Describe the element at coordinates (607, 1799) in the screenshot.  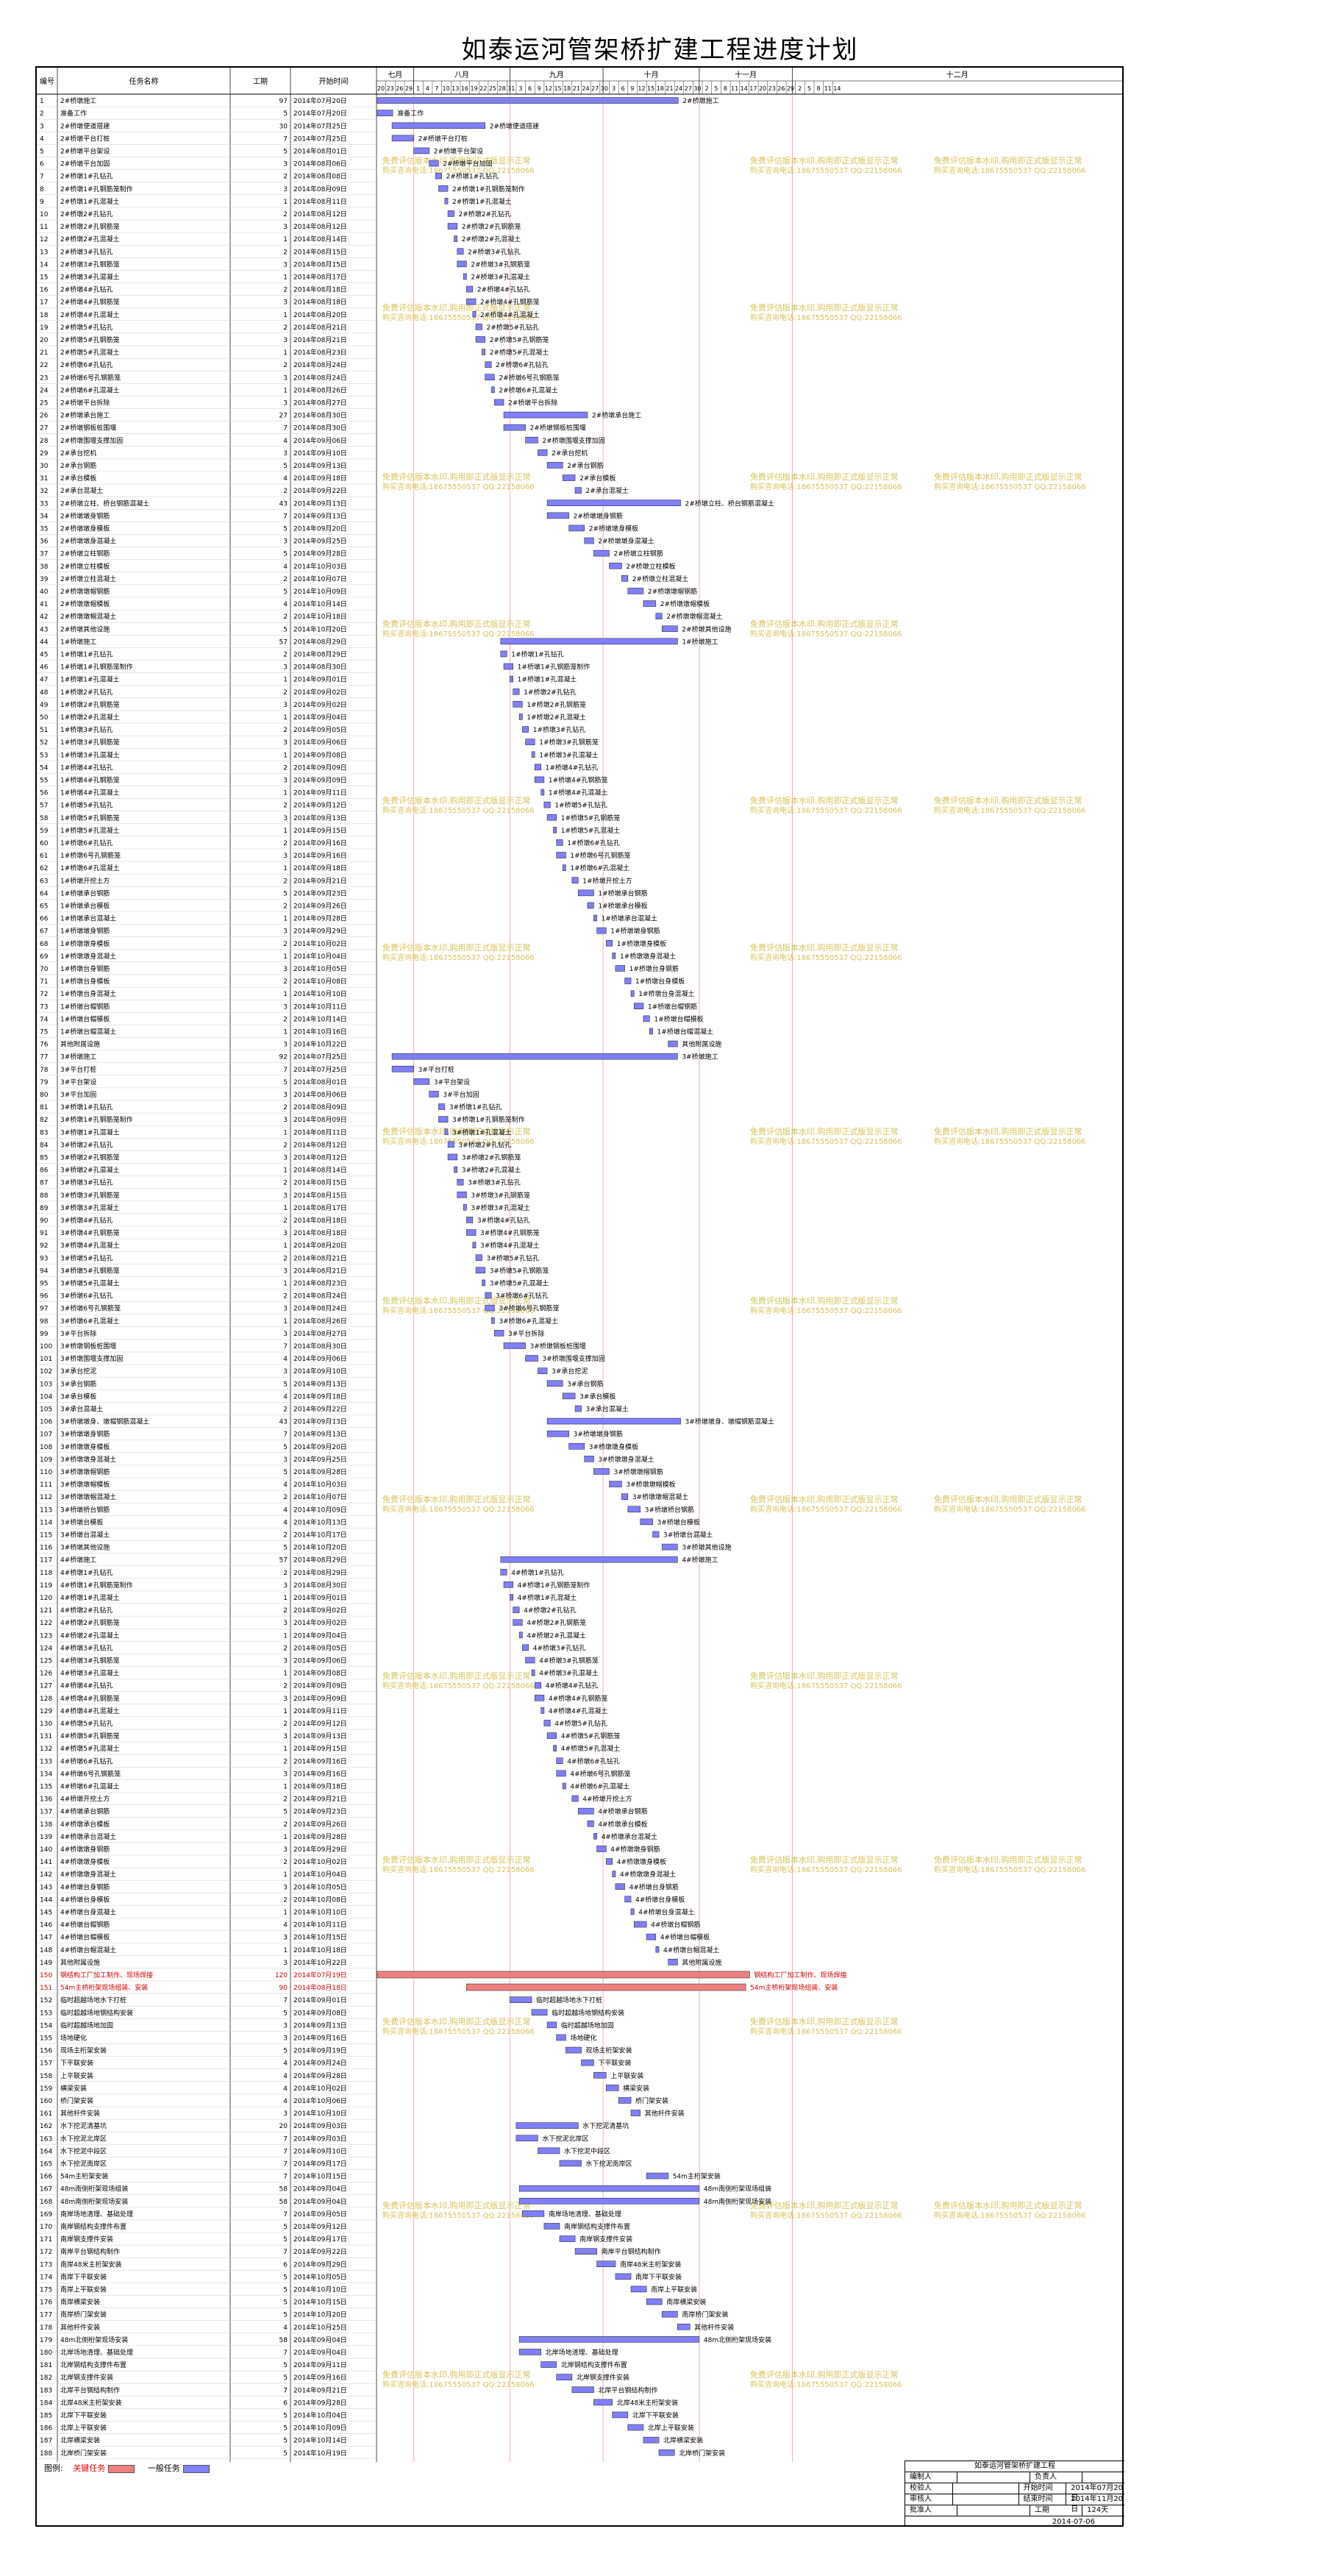
I see `task-bar-label: 4#桥墩开挖土方` at that location.